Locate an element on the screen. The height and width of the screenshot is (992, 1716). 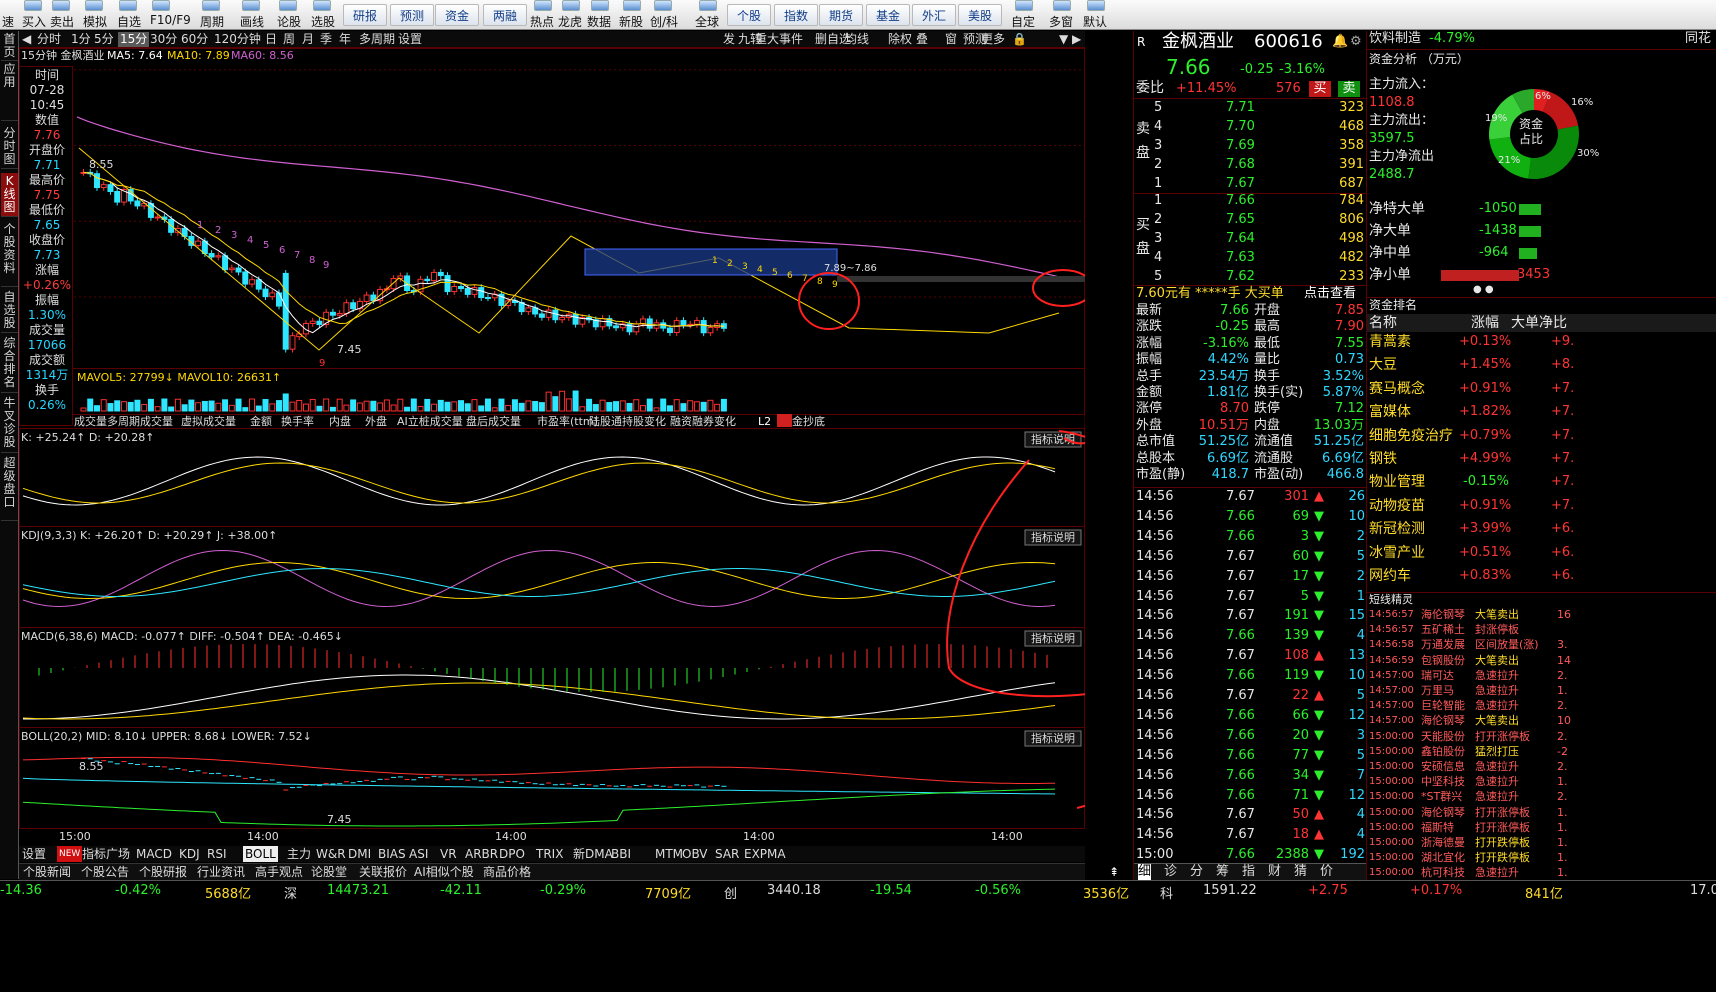
toolbar-item: 买入 is located at coordinates (34, 21).